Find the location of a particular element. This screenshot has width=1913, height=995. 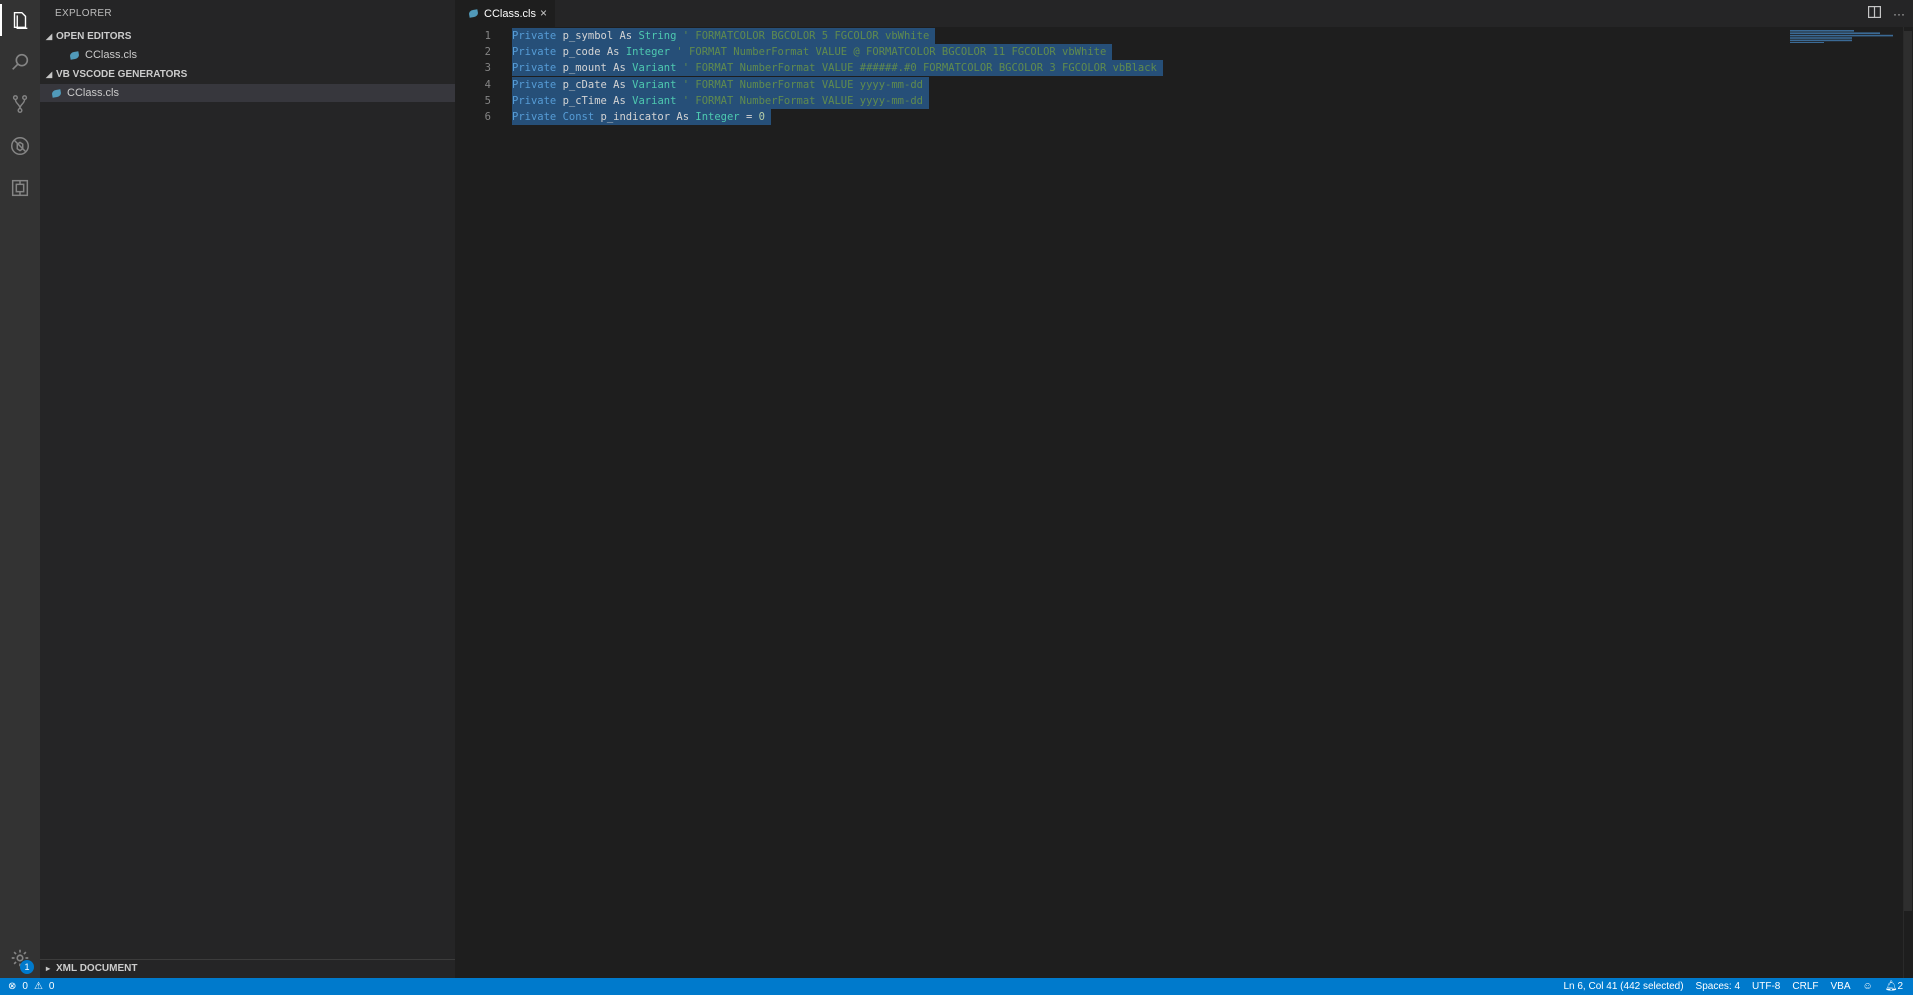

code-text: Private Const p_indicator As Integer = 0 is located at coordinates (641, 117).